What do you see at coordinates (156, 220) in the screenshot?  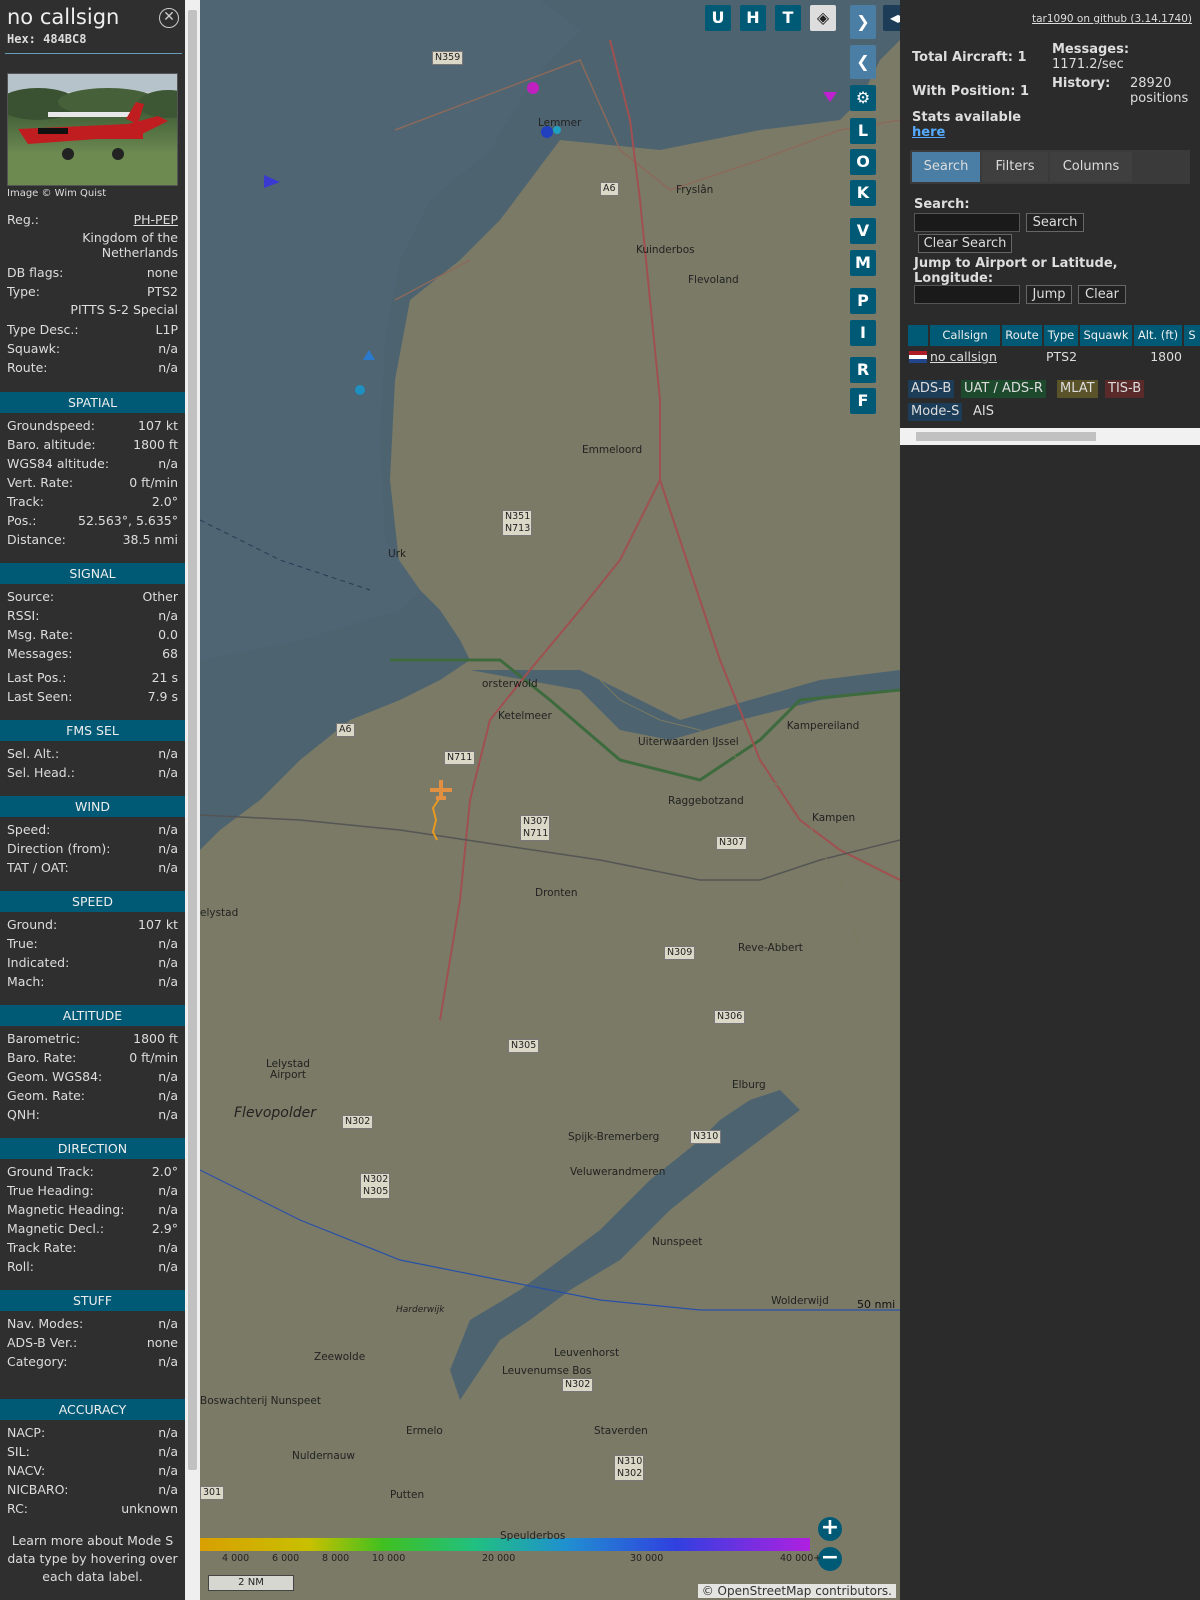 I see `info-value: PH-PEP` at bounding box center [156, 220].